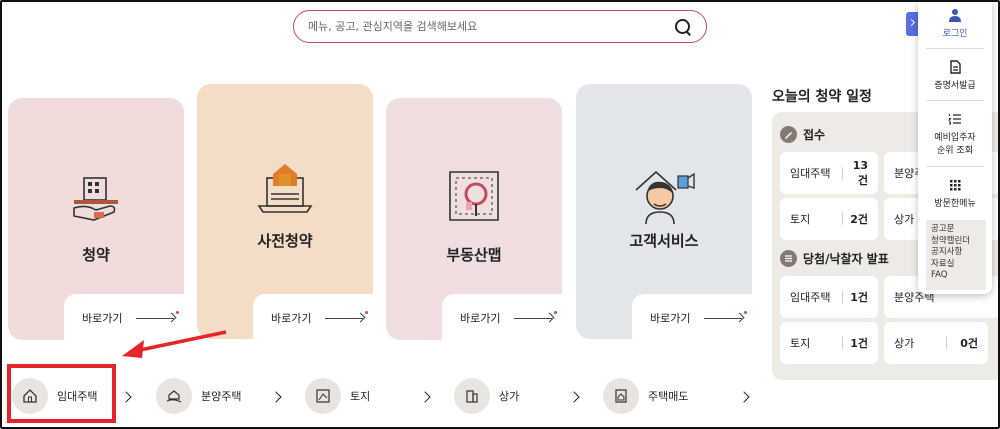  I want to click on grid-icon, so click(955, 185).